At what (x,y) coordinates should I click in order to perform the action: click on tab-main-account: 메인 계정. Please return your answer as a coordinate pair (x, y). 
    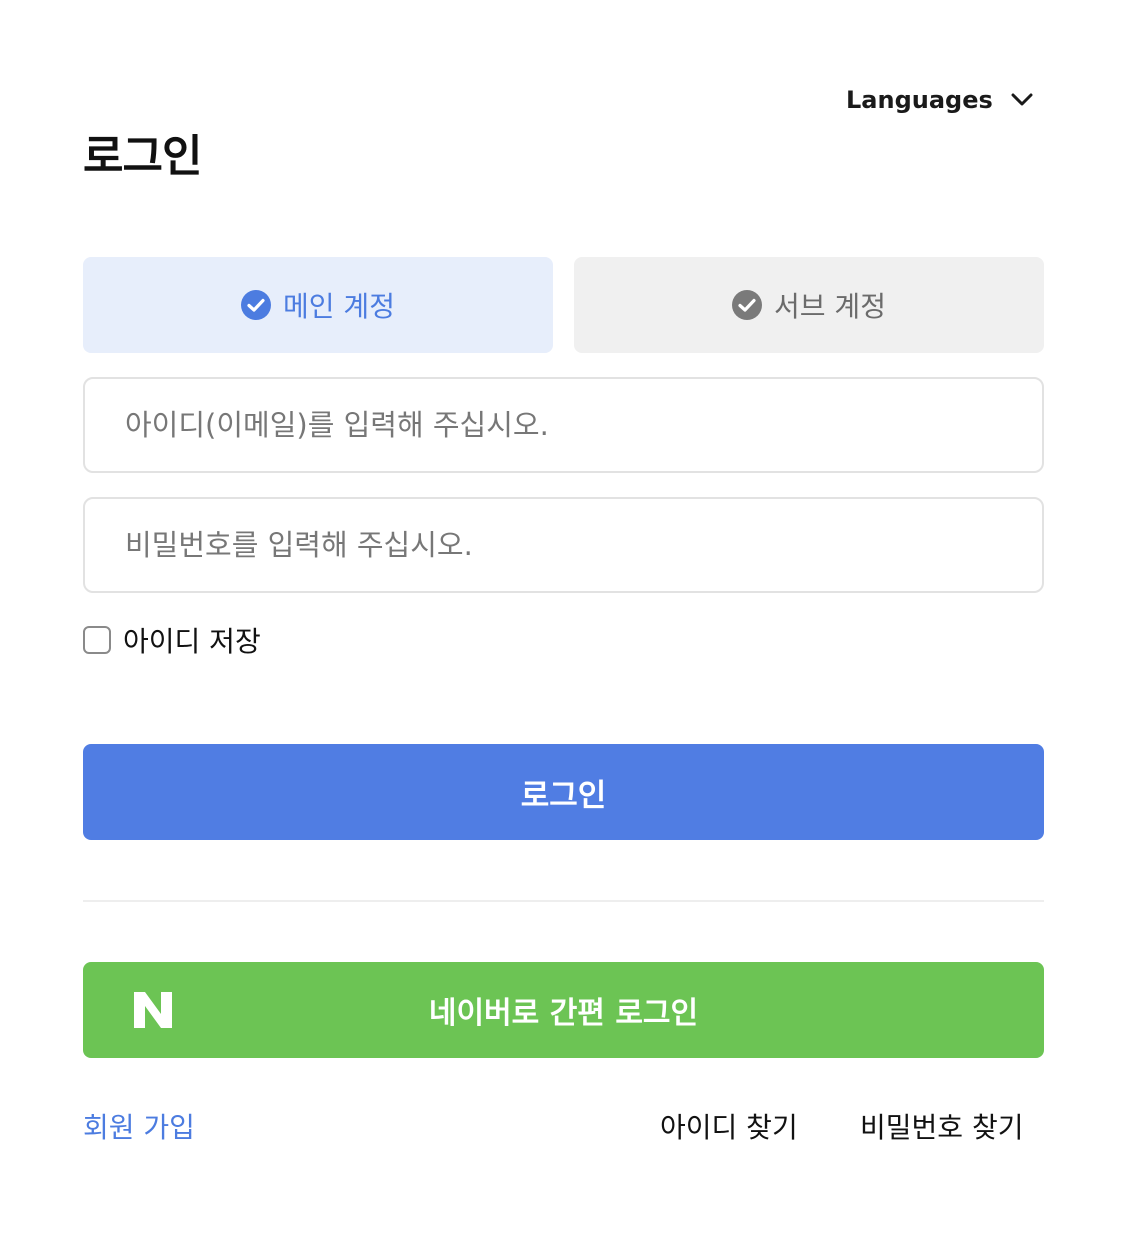
    Looking at the image, I should click on (318, 305).